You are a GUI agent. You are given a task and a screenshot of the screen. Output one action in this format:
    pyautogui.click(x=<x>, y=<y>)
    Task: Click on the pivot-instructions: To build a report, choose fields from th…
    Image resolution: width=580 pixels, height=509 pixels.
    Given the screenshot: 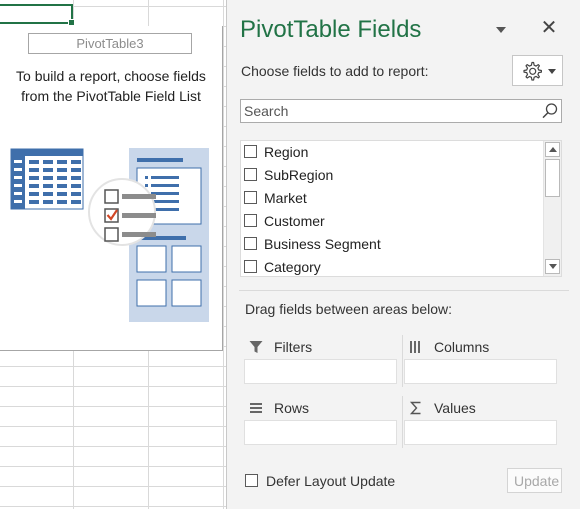 What is the action you would take?
    pyautogui.click(x=111, y=86)
    